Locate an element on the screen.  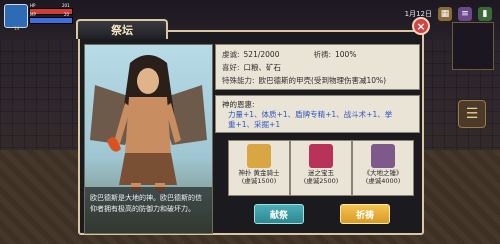
prayer-value: 100% is located at coordinates (346, 54).